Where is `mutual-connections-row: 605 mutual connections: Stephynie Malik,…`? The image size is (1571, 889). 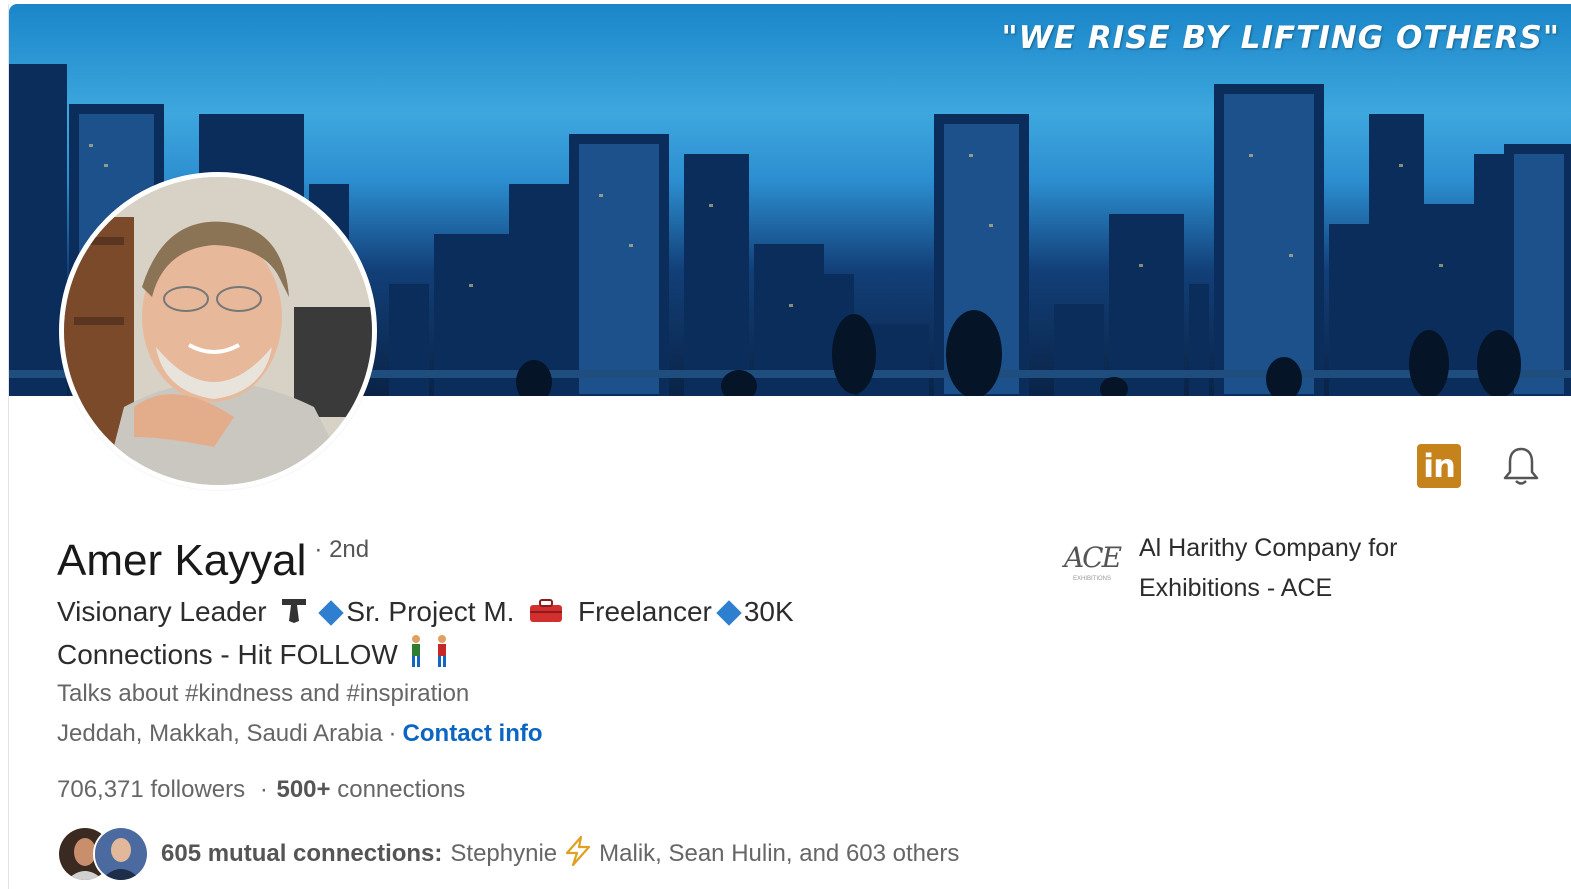 mutual-connections-row: 605 mutual connections: Stephynie Malik,… is located at coordinates (508, 854).